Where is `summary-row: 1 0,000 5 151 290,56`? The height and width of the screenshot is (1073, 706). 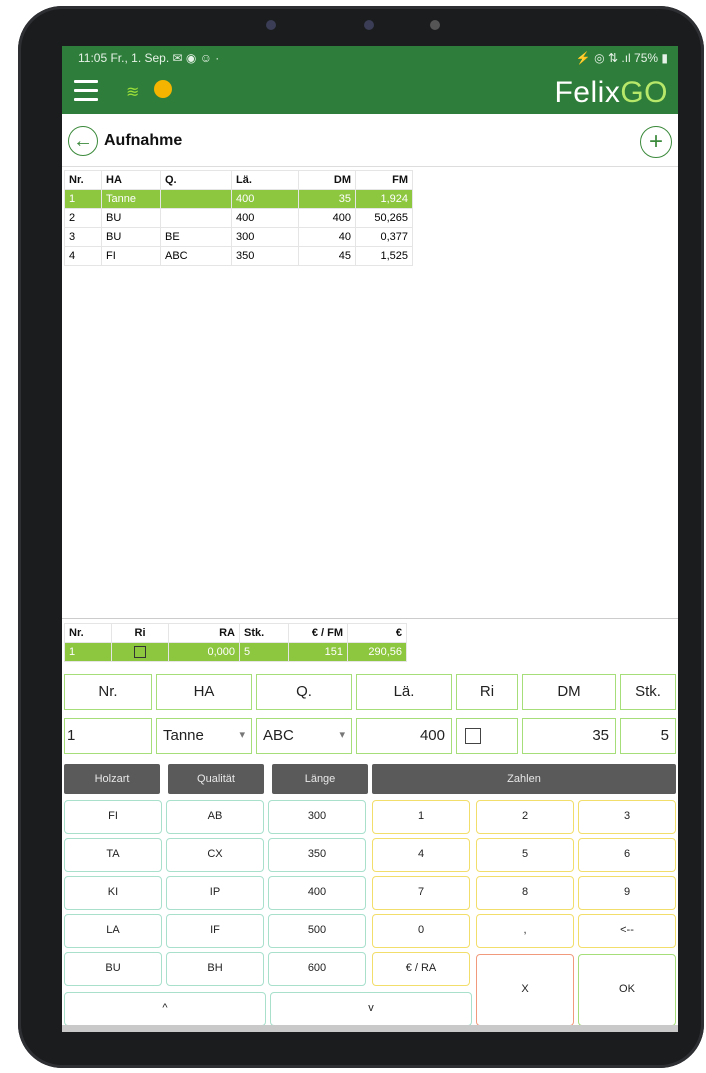 summary-row: 1 0,000 5 151 290,56 is located at coordinates (235, 652).